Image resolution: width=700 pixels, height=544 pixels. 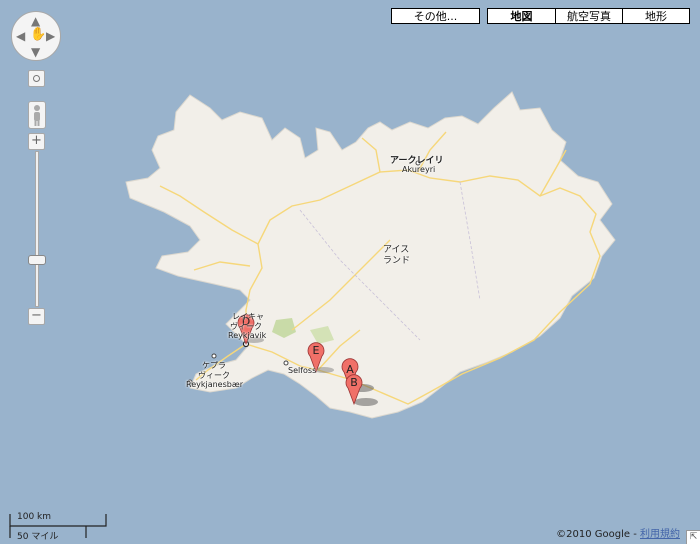 What do you see at coordinates (589, 16) in the screenshot?
I see `map-type-satellite-button: 航空写真` at bounding box center [589, 16].